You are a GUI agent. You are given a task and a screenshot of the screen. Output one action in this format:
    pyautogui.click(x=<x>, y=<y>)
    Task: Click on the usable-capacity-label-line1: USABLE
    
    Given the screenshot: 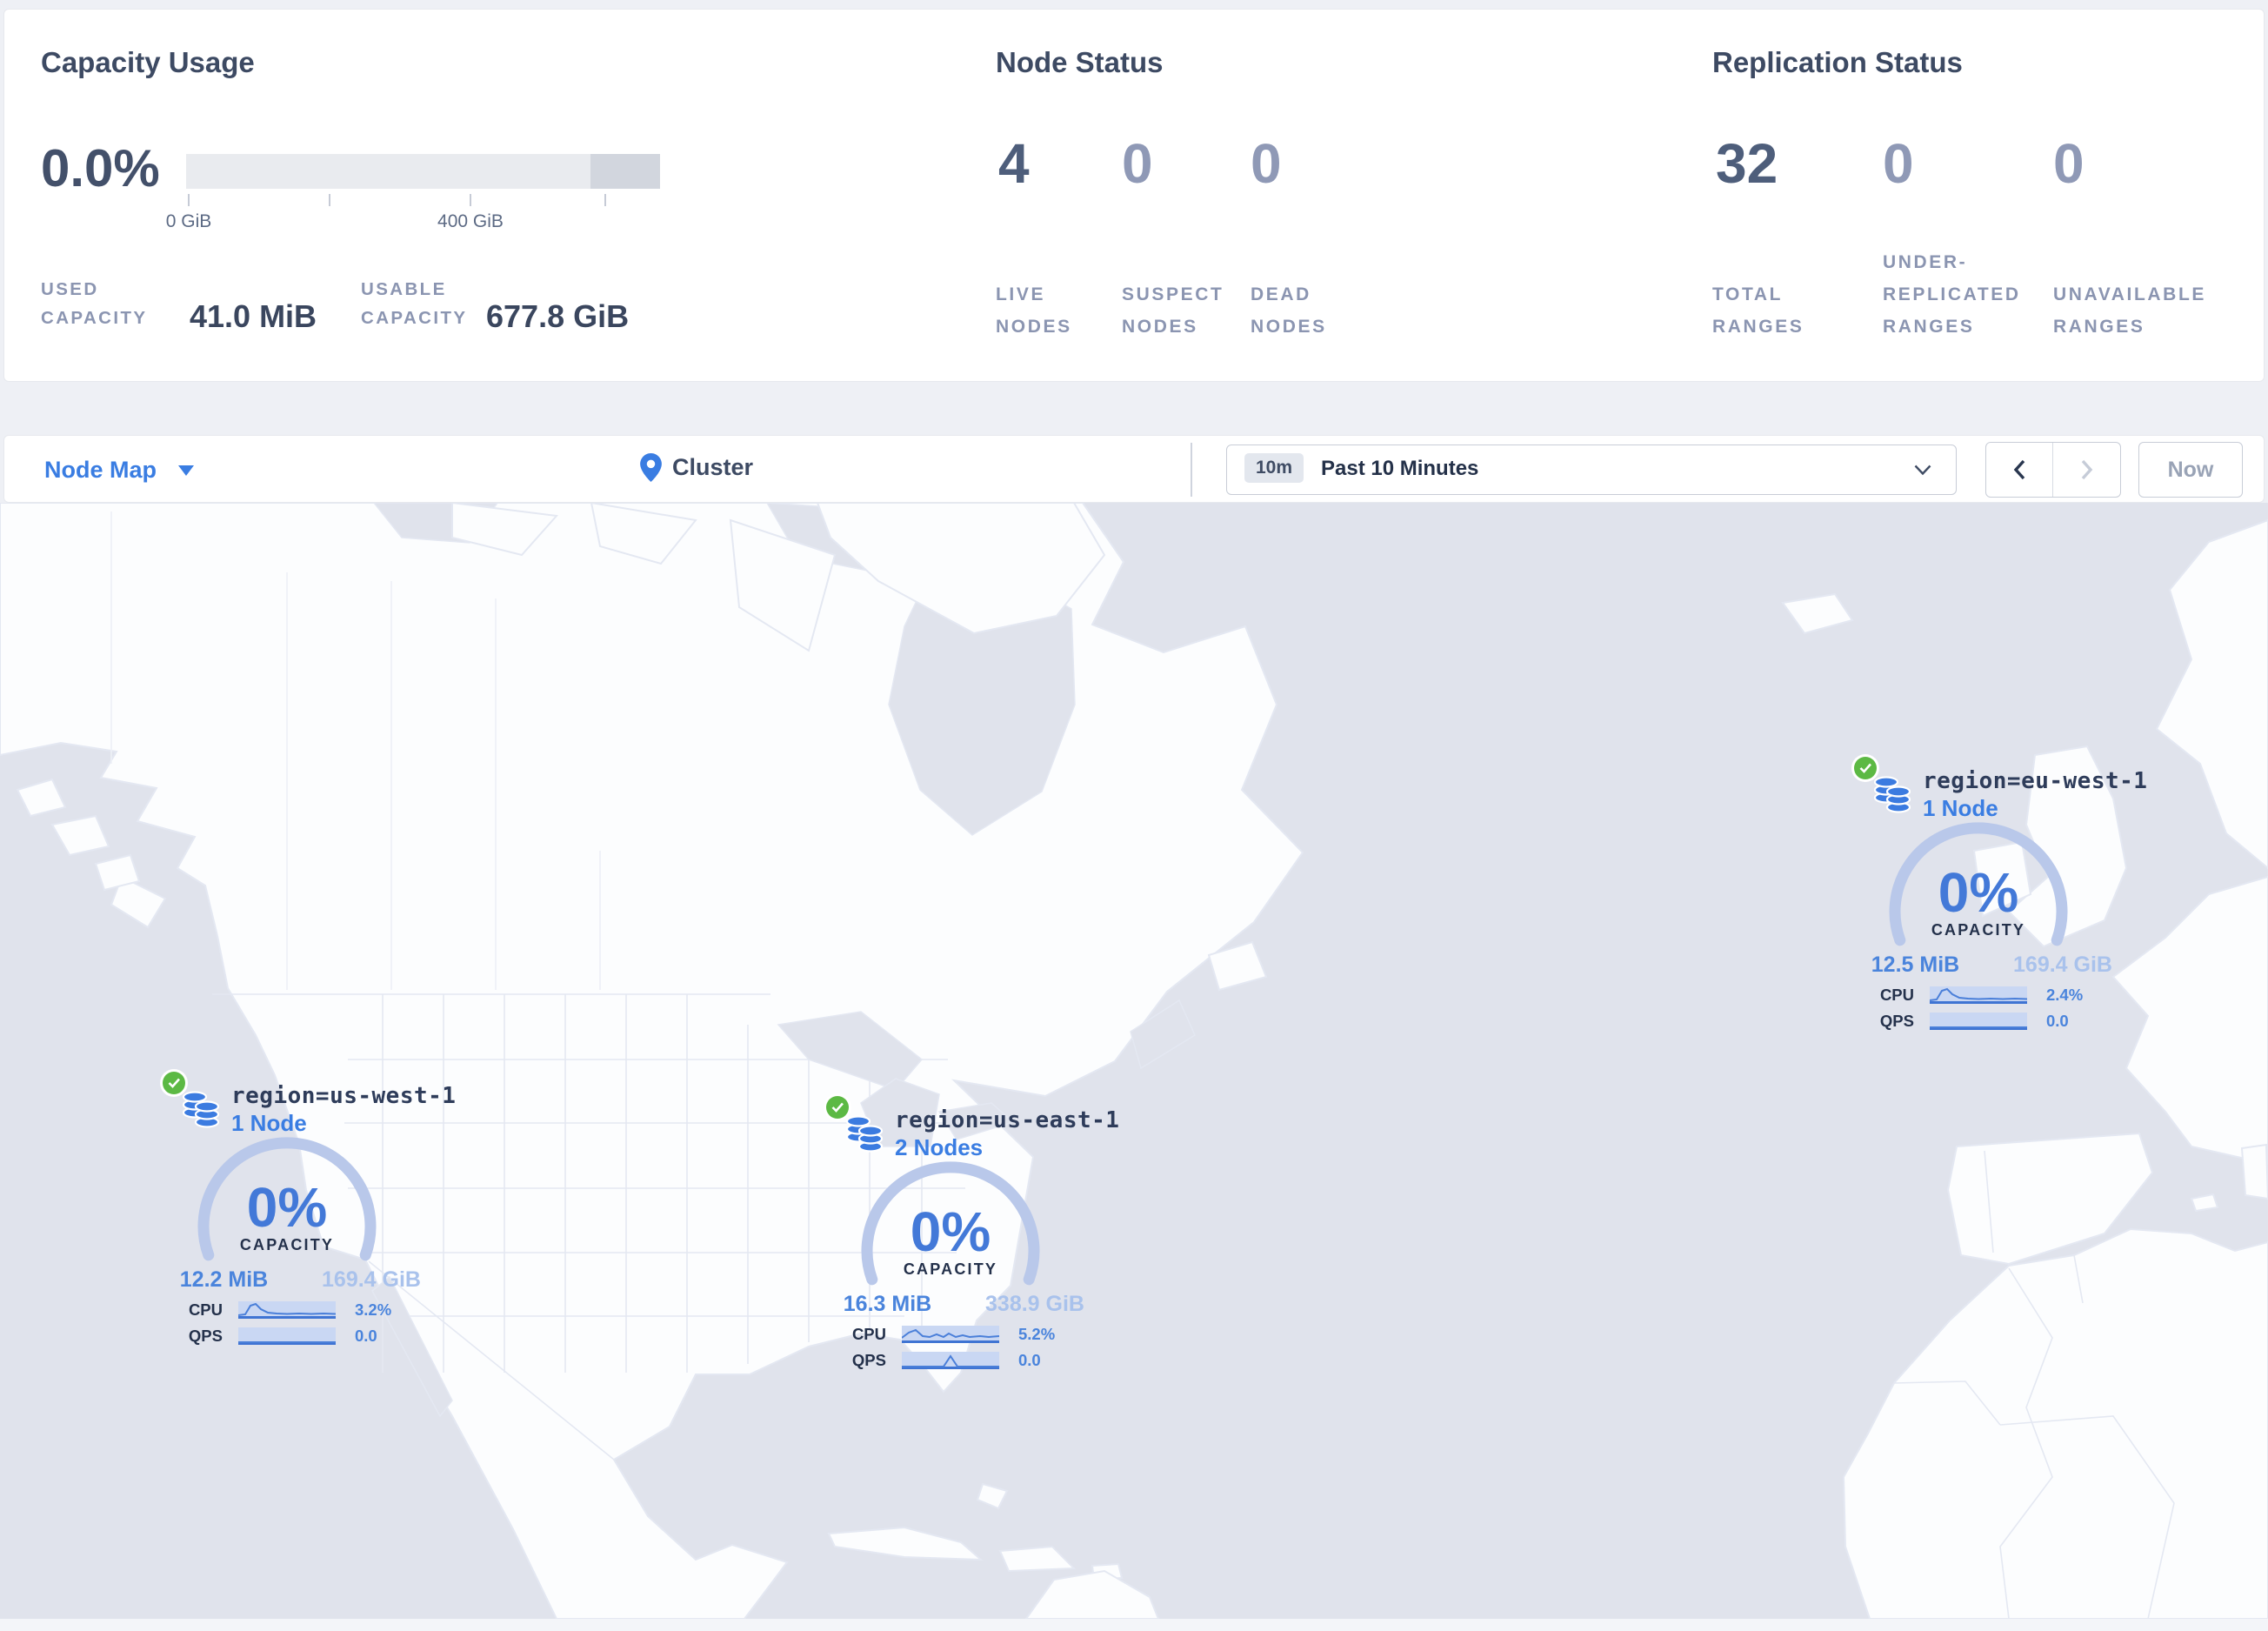 What is the action you would take?
    pyautogui.click(x=404, y=289)
    